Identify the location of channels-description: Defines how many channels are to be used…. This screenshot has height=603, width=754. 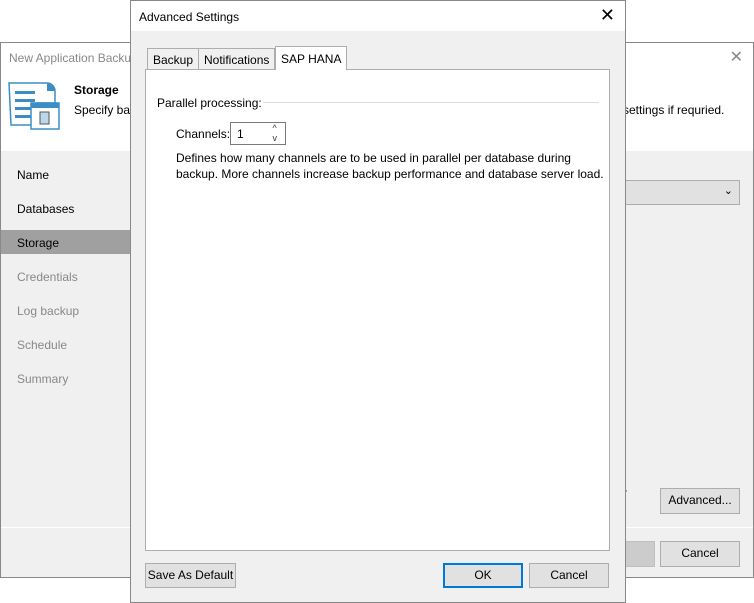
(390, 166).